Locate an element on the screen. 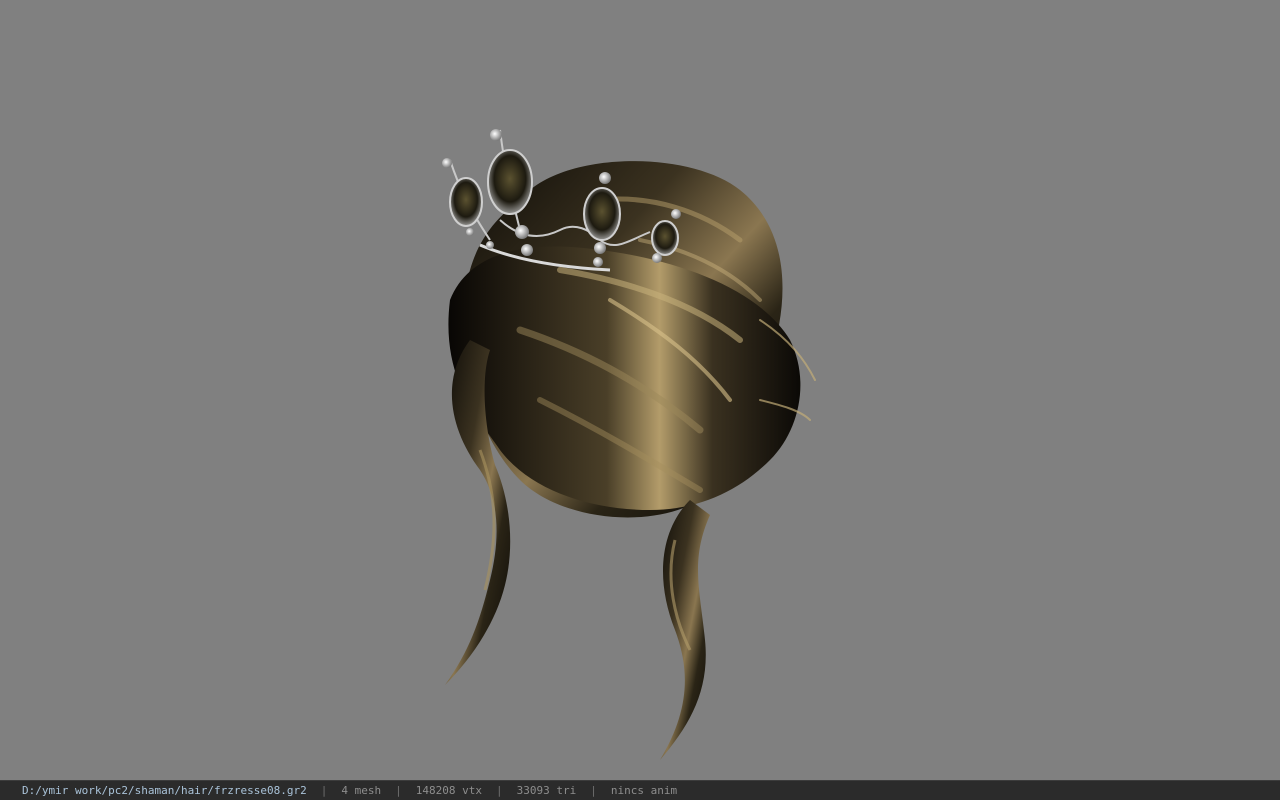 This screenshot has height=800, width=1280. vertex-count: 148208 vtx is located at coordinates (449, 790).